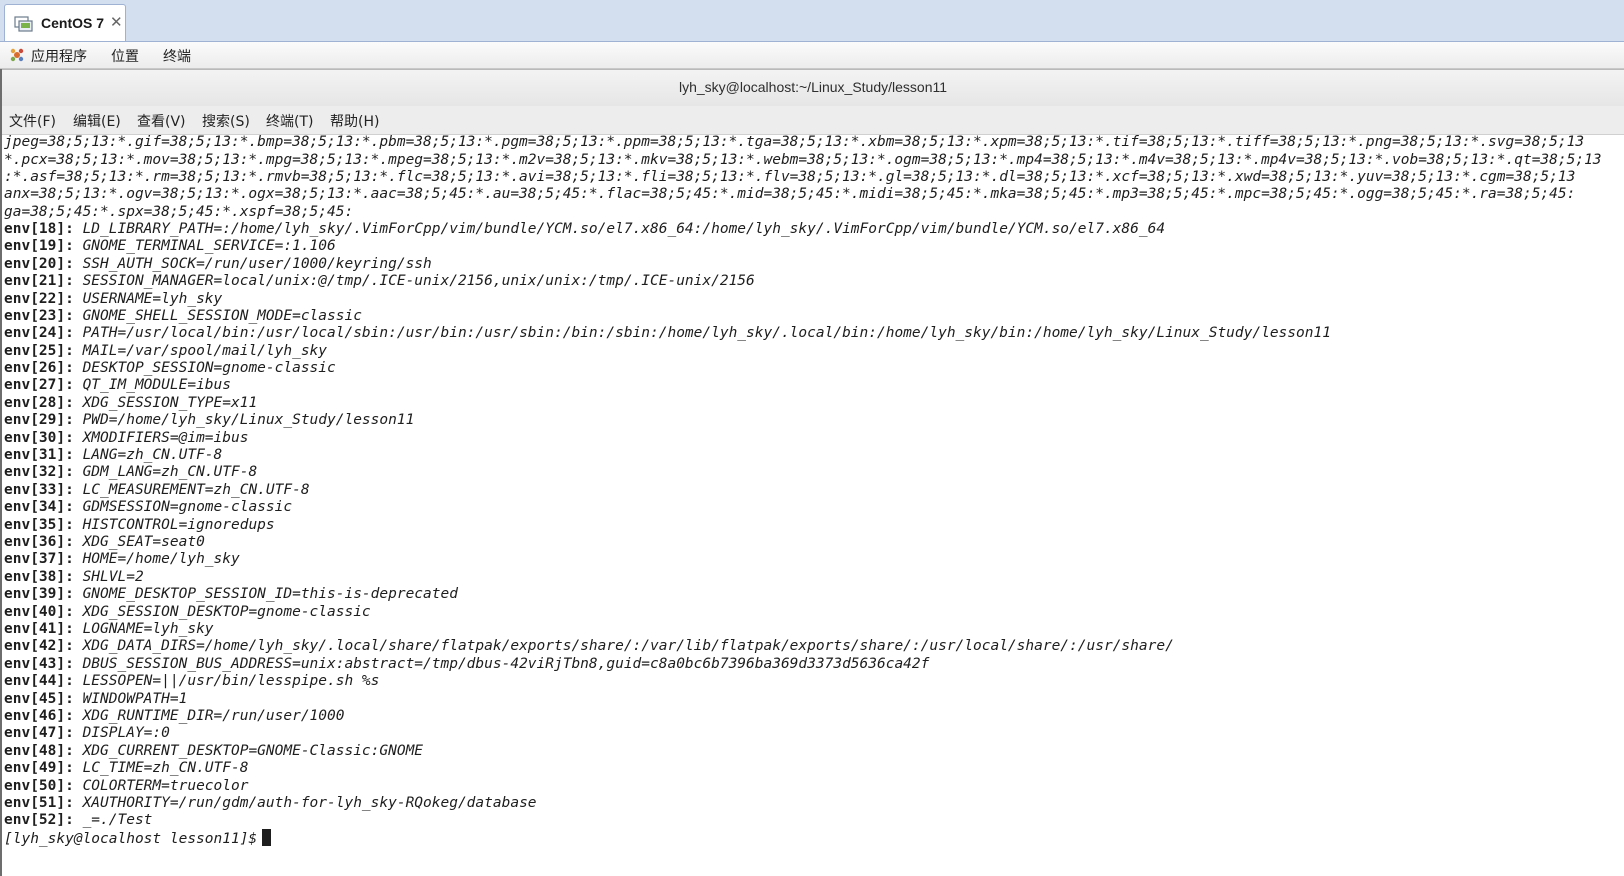 This screenshot has height=876, width=1624. What do you see at coordinates (161, 121) in the screenshot?
I see `menu-view: 查看(V)` at bounding box center [161, 121].